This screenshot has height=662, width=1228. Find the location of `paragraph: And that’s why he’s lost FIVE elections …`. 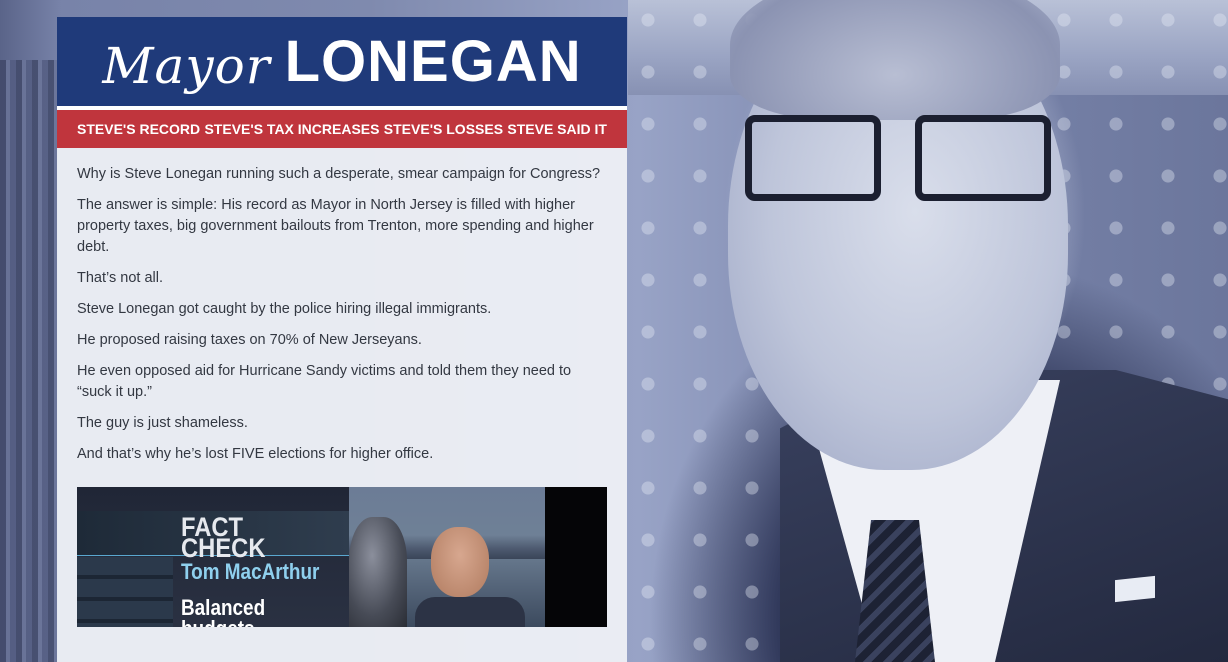

paragraph: And that’s why he’s lost FIVE elections … is located at coordinates (255, 454).